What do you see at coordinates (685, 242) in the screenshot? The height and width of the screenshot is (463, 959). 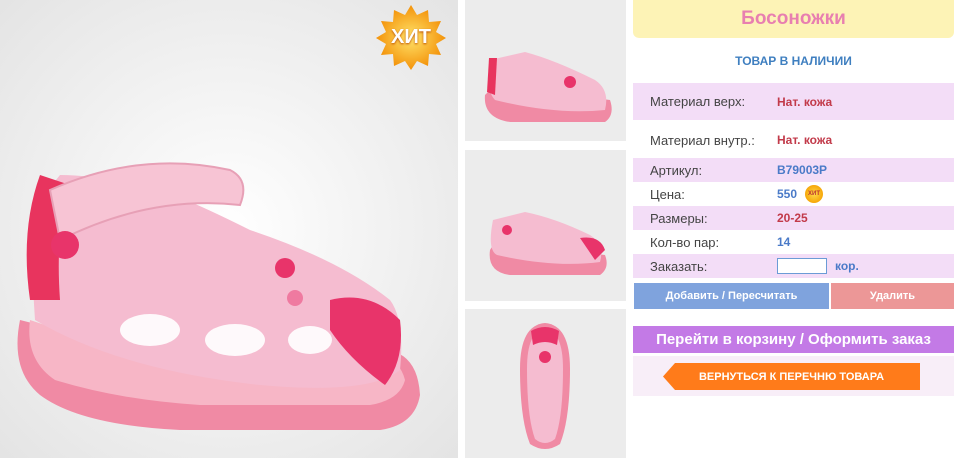 I see `row-label: Кол-во пар:` at bounding box center [685, 242].